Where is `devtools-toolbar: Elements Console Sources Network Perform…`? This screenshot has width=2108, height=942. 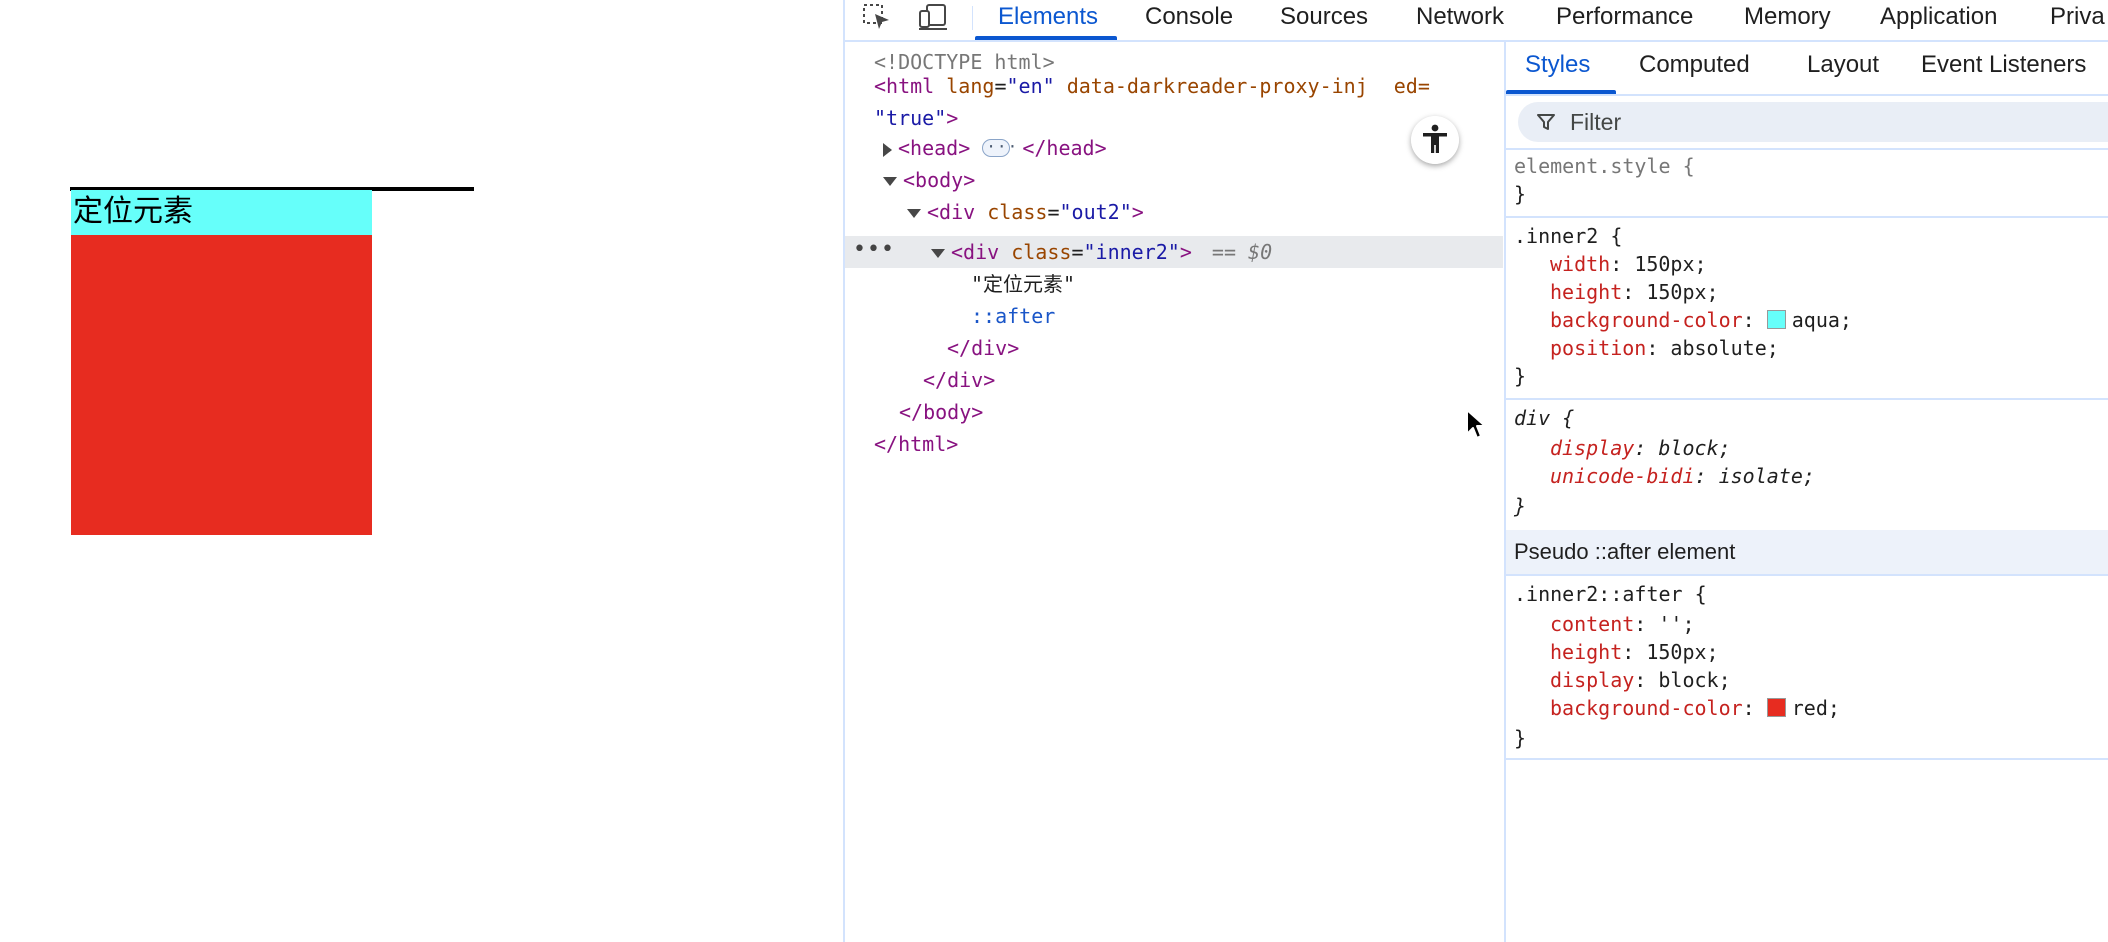
devtools-toolbar: Elements Console Sources Network Perform… is located at coordinates (1476, 21).